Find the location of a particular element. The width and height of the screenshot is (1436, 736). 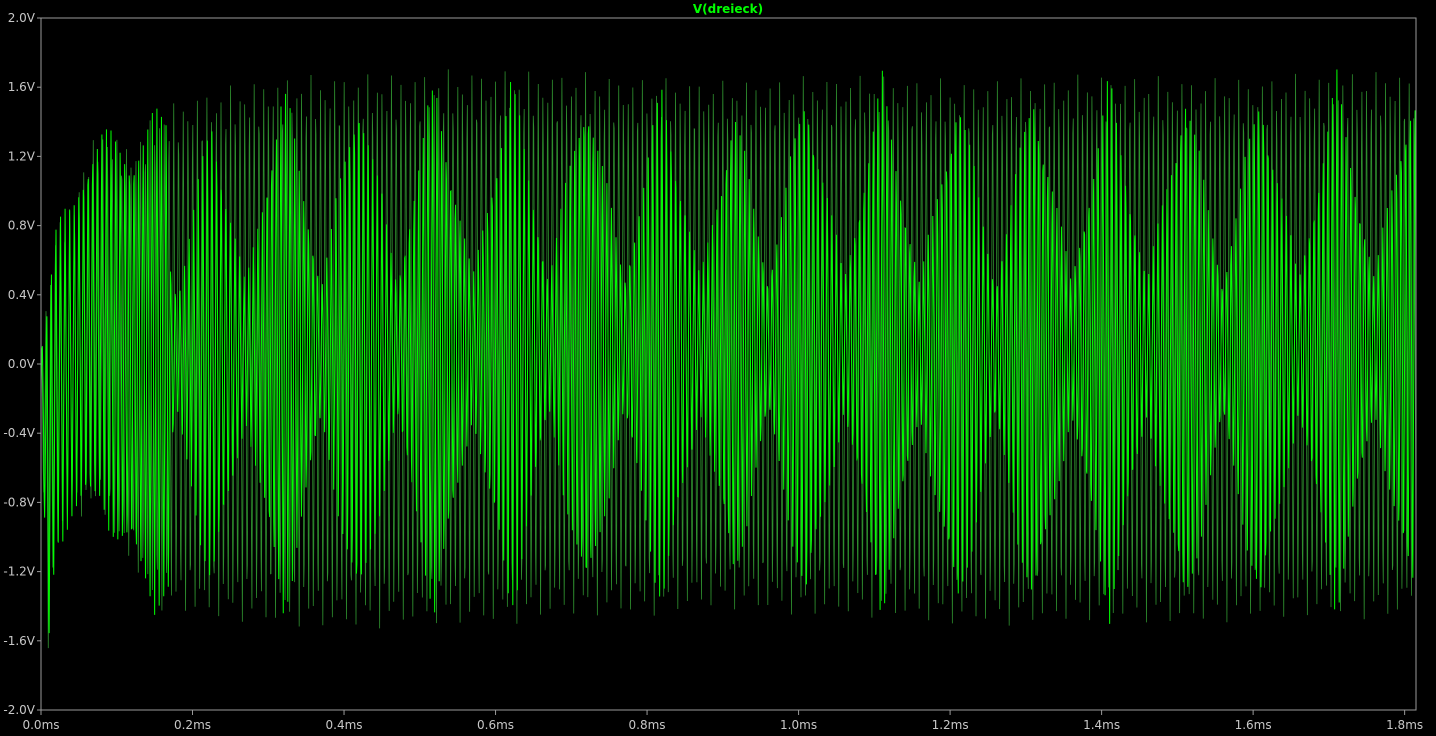

x-tick-label: 0.0ms is located at coordinates (40, 725).